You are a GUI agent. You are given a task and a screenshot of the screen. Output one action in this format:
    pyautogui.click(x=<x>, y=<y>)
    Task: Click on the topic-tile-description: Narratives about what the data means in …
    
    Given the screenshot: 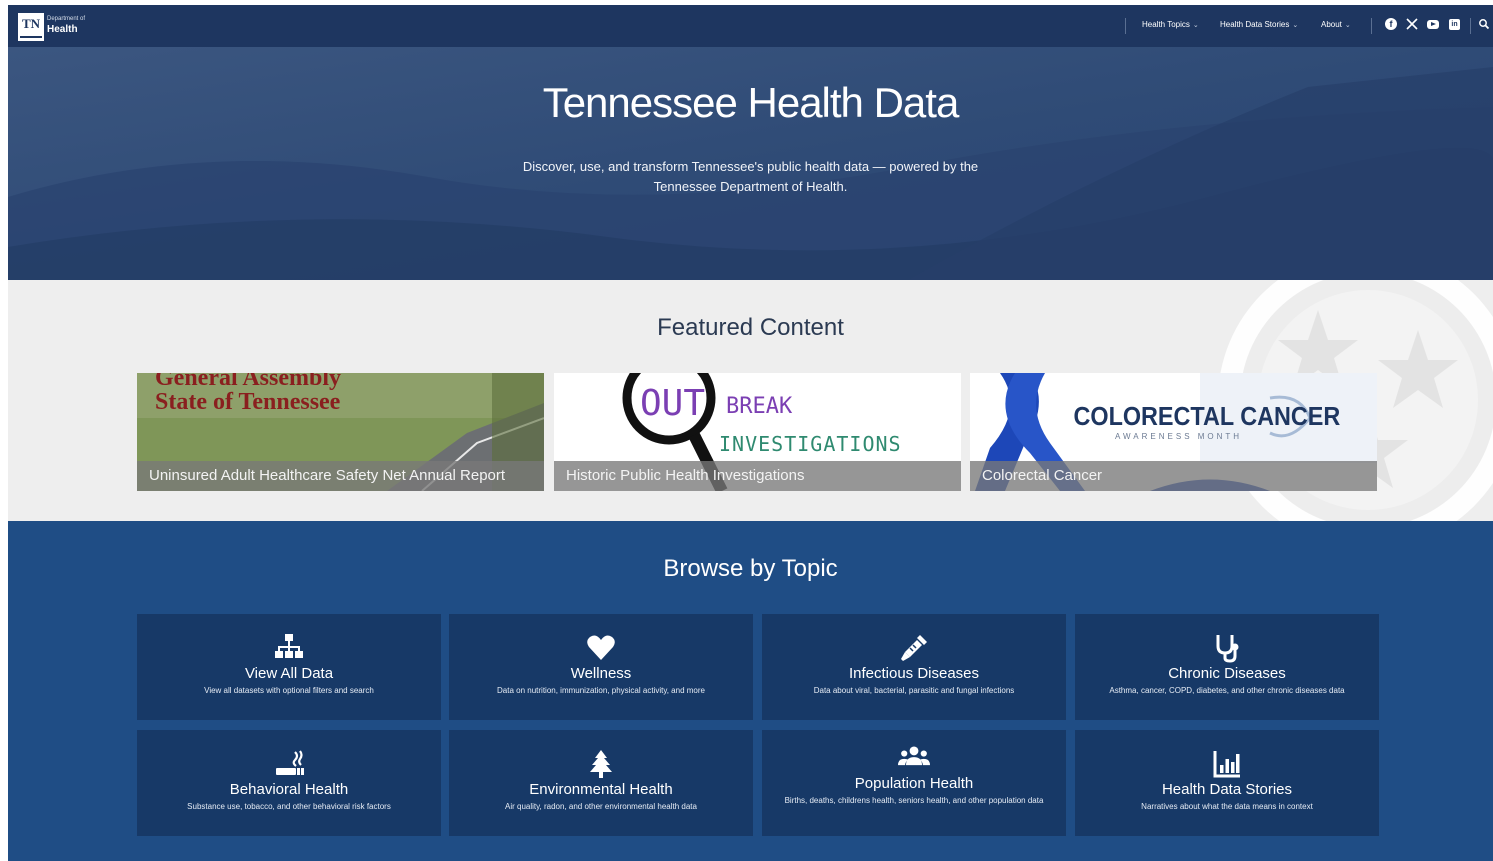 What is the action you would take?
    pyautogui.click(x=1227, y=806)
    